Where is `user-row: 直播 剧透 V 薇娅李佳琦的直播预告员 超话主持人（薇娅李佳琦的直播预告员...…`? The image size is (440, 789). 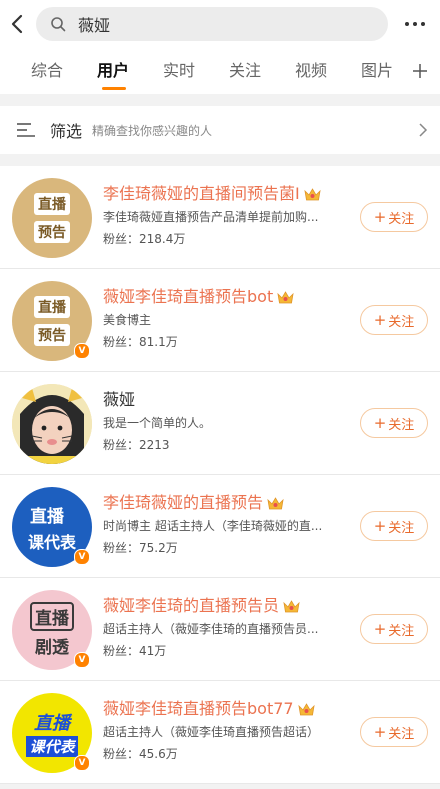 user-row: 直播 剧透 V 薇娅李佳琦的直播预告员 超话主持人（薇娅李佳琦的直播预告员...… is located at coordinates (220, 629).